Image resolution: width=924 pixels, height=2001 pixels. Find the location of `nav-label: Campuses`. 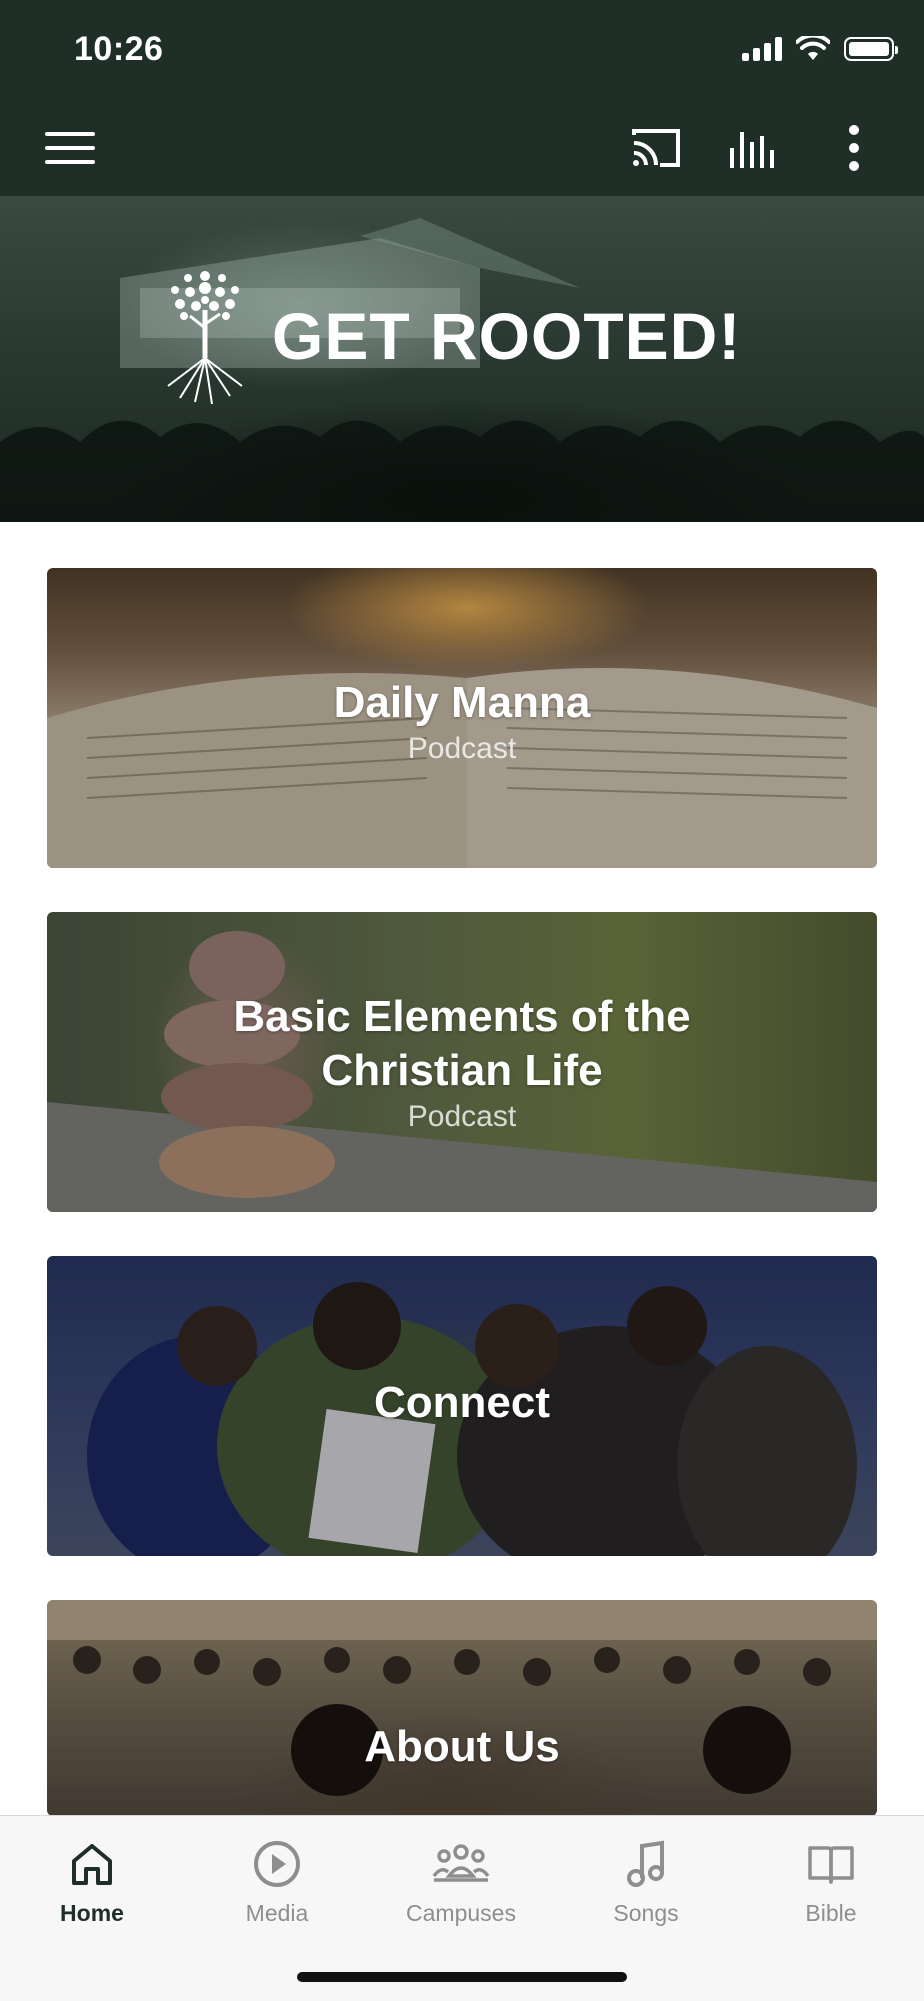

nav-label: Campuses is located at coordinates (461, 1913).